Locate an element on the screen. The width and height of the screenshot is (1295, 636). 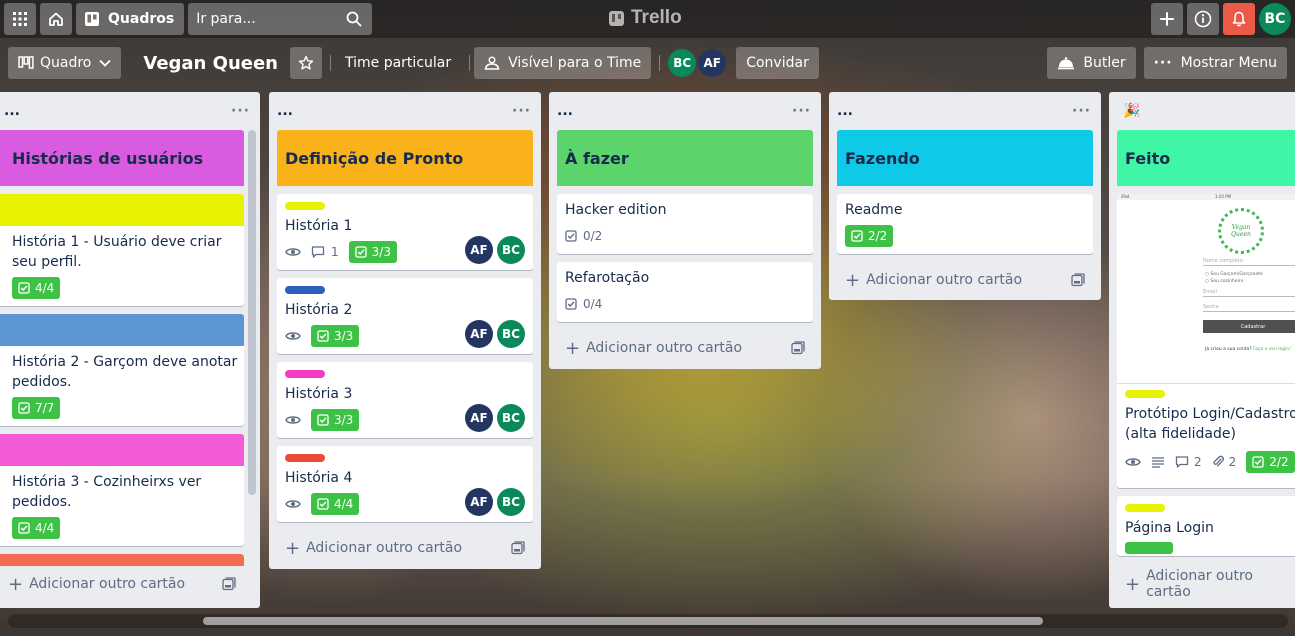
board-view-switcher: Quadro is located at coordinates (65, 63).